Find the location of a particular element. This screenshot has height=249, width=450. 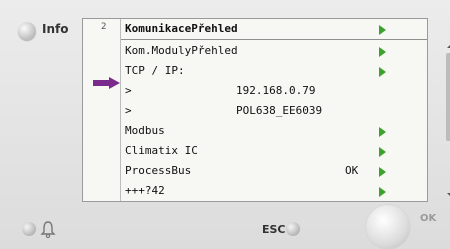

hostname-value: POL638_EE6039 is located at coordinates (279, 110).